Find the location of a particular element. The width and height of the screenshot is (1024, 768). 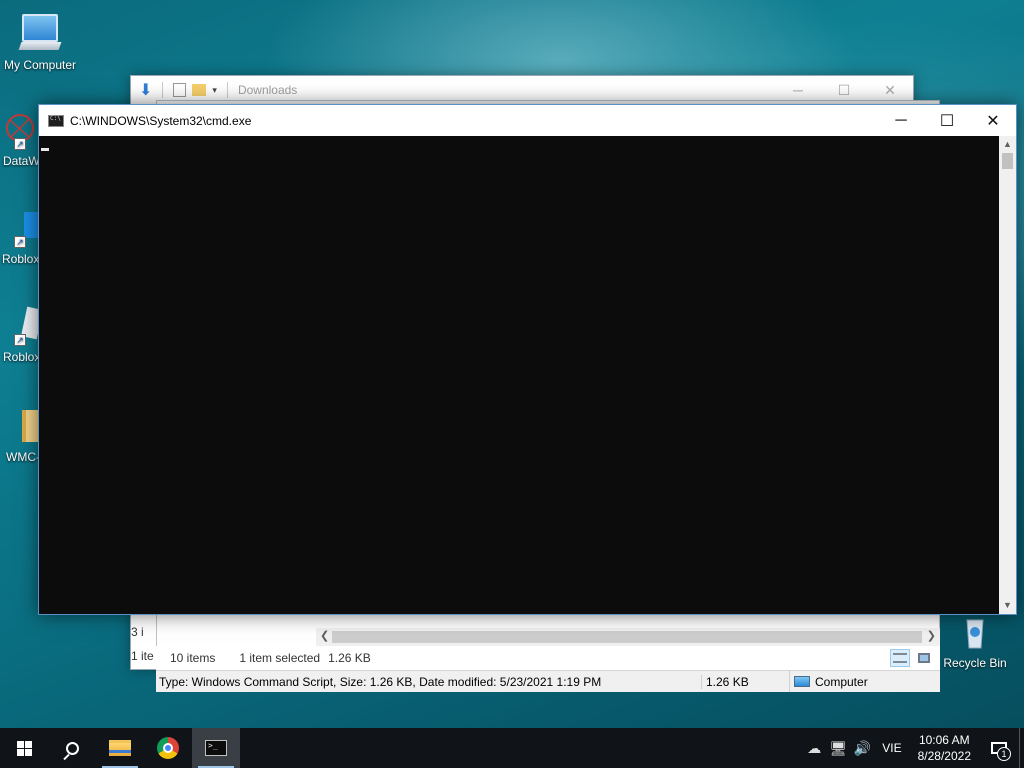

item-count: 10 items is located at coordinates (193, 658).